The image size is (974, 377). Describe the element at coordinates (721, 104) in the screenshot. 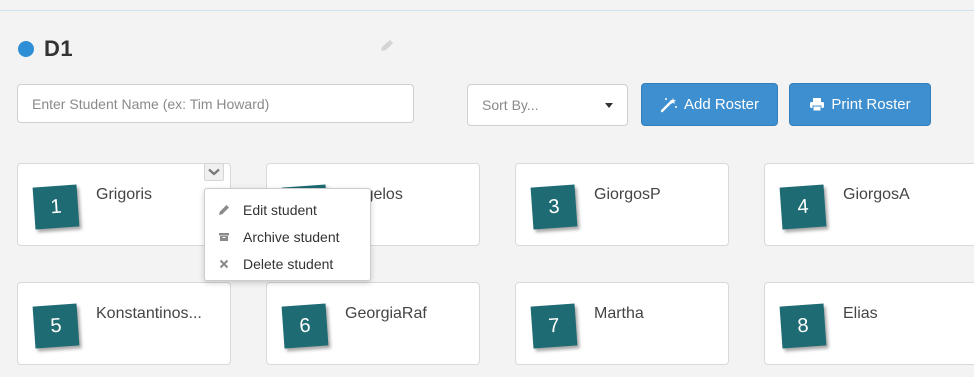

I see `add-roster-label: Add Roster` at that location.